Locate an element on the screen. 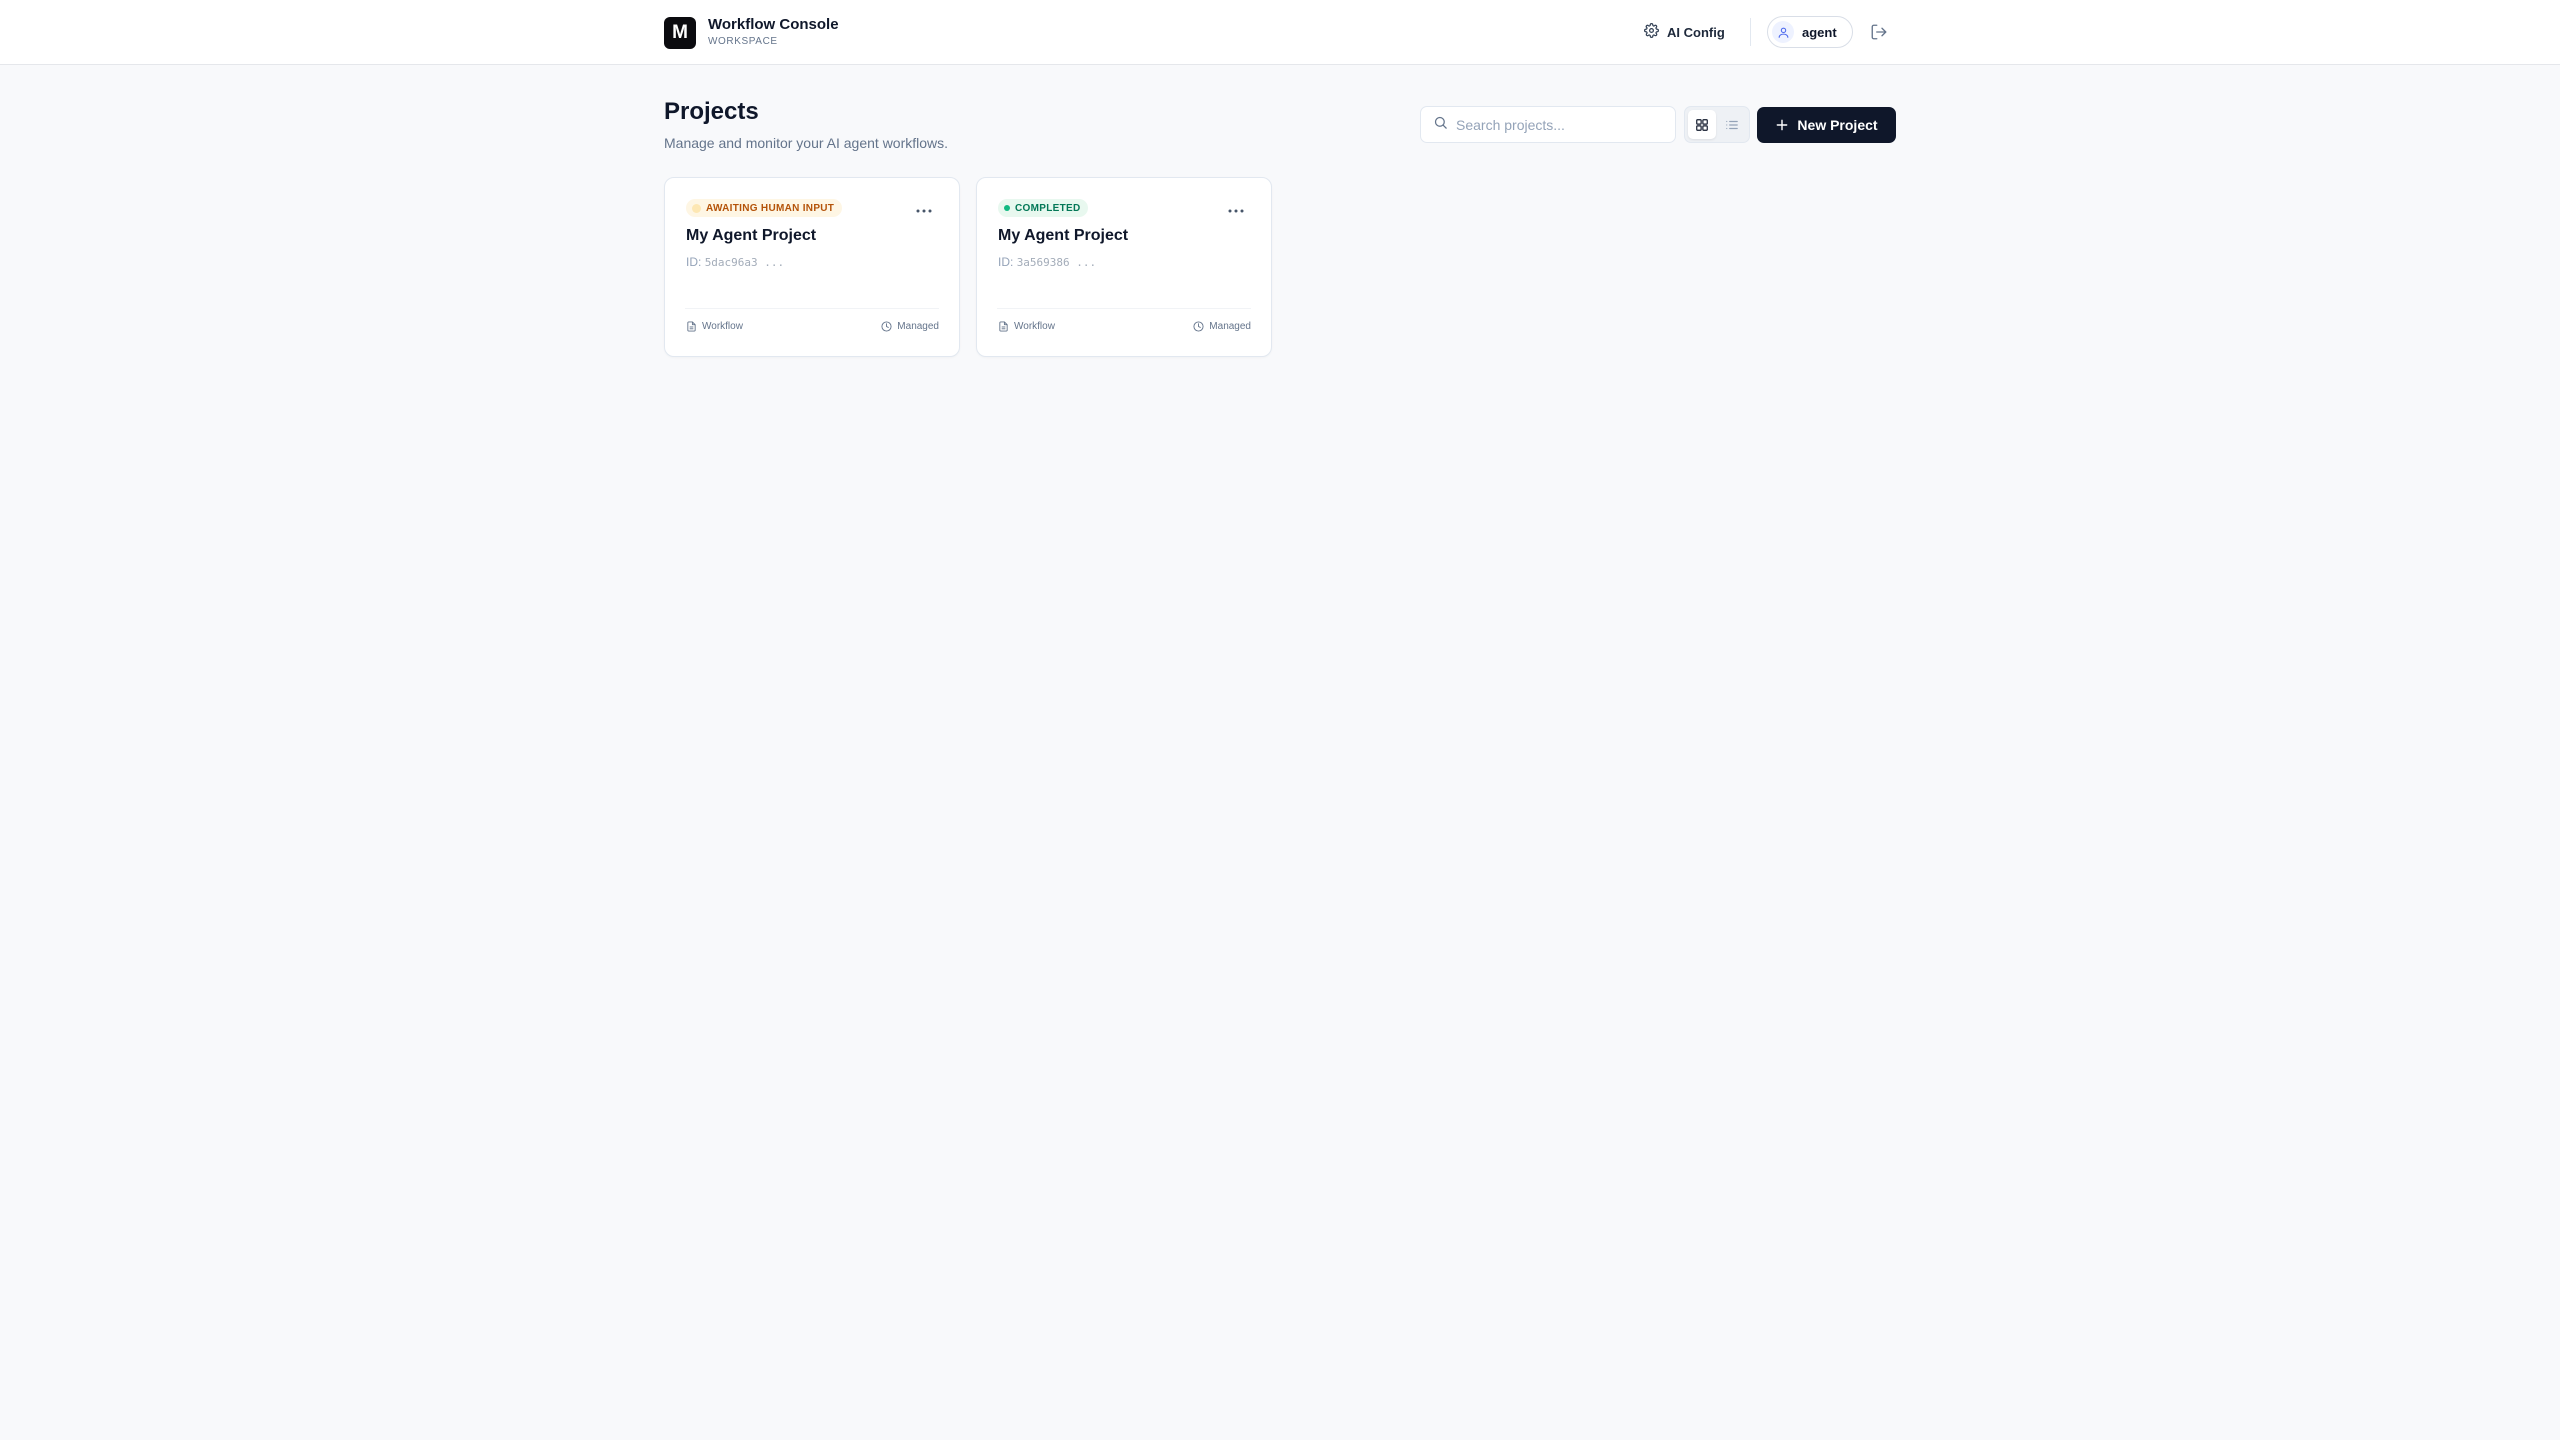 The image size is (2560, 1440). user-name: agent is located at coordinates (1819, 32).